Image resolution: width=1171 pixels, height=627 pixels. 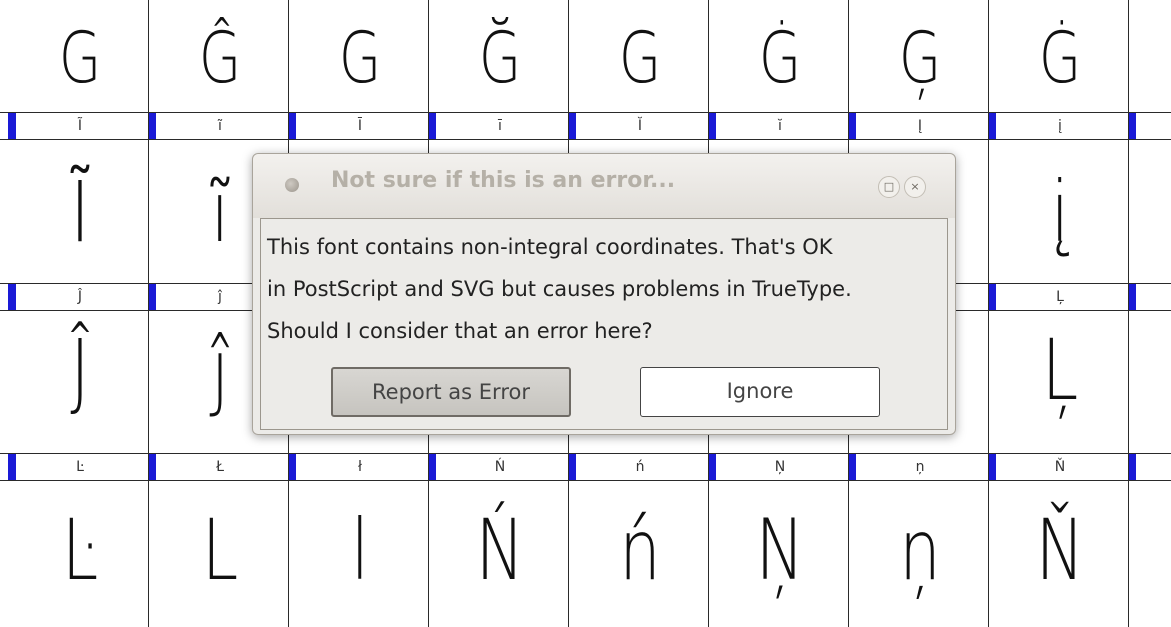 What do you see at coordinates (292, 185) in the screenshot?
I see `window-menu-icon` at bounding box center [292, 185].